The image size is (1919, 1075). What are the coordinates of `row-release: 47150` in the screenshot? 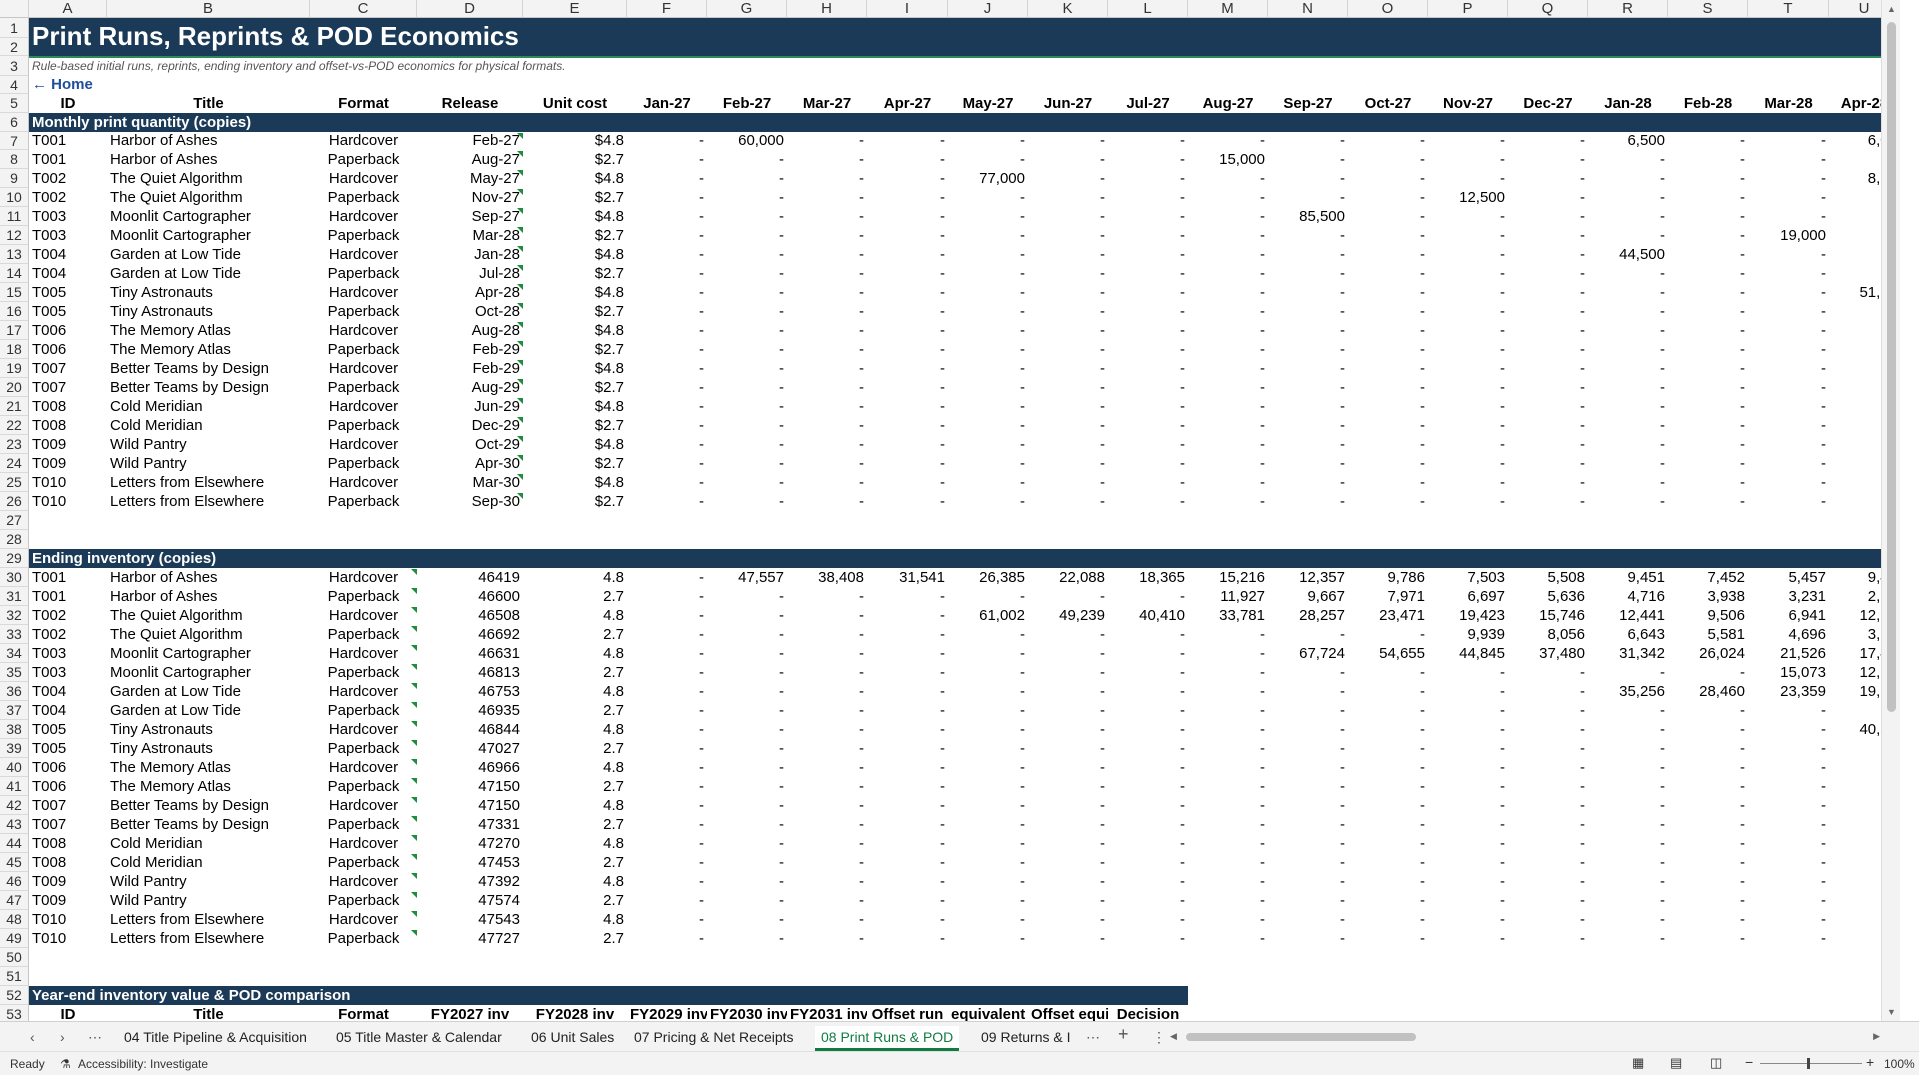 It's located at (470, 805).